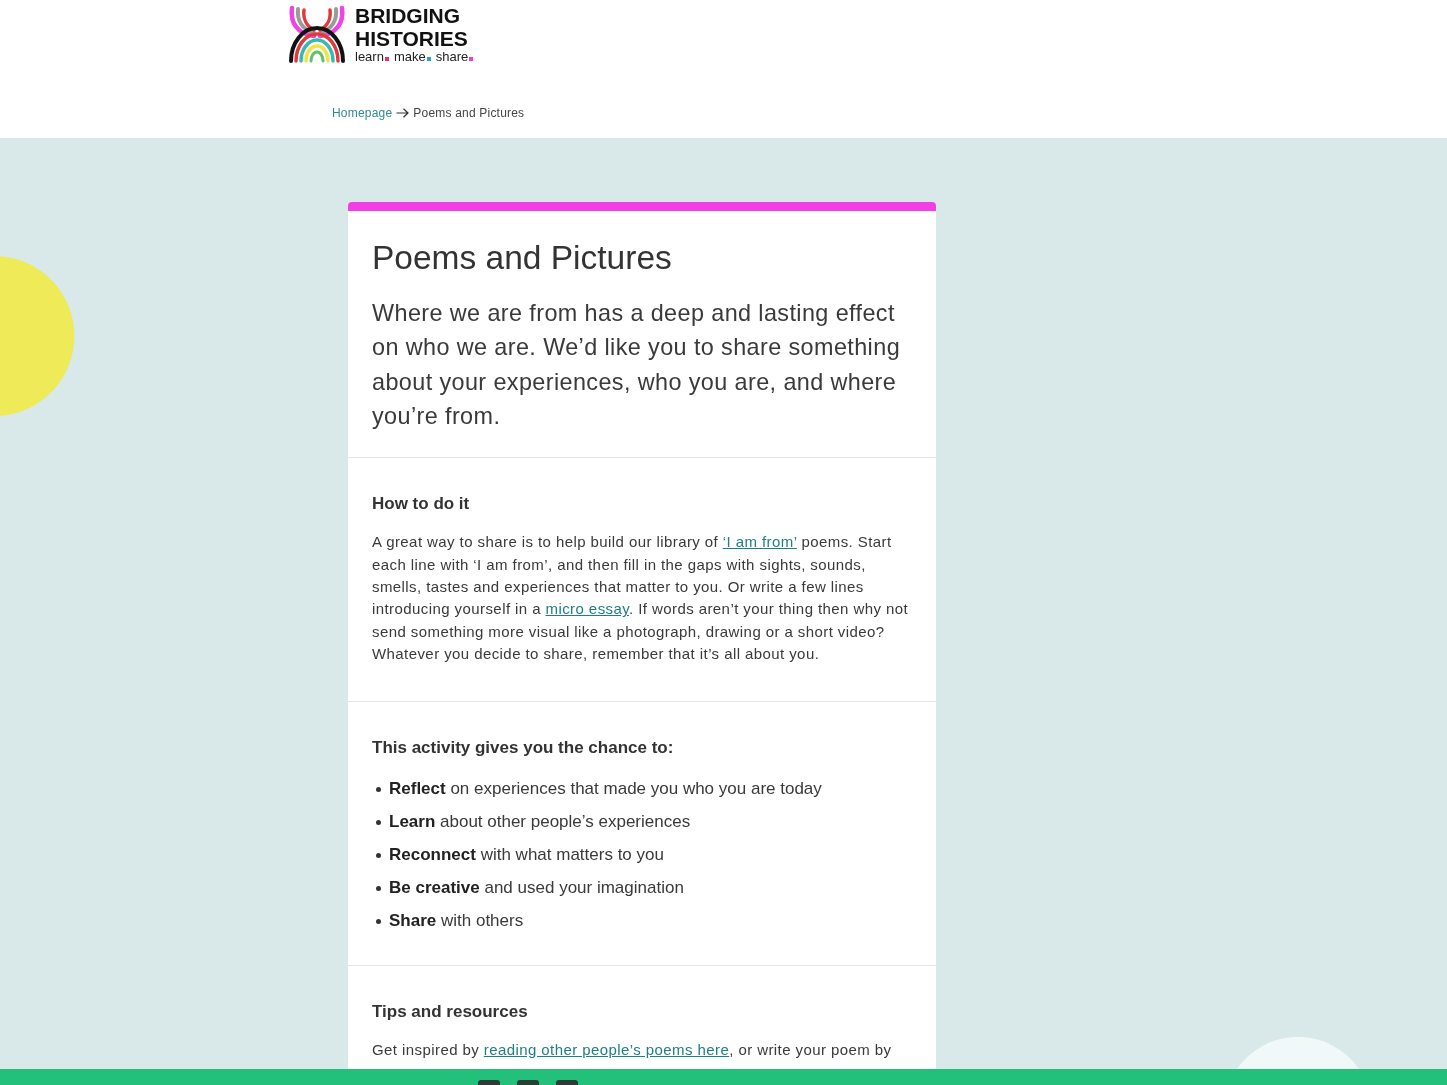  Describe the element at coordinates (637, 365) in the screenshot. I see `intro-text: Where we are from has a deep and lasting effect on who we are. We’d like you to share something about your experiences, who you are, and where you’re from.` at that location.